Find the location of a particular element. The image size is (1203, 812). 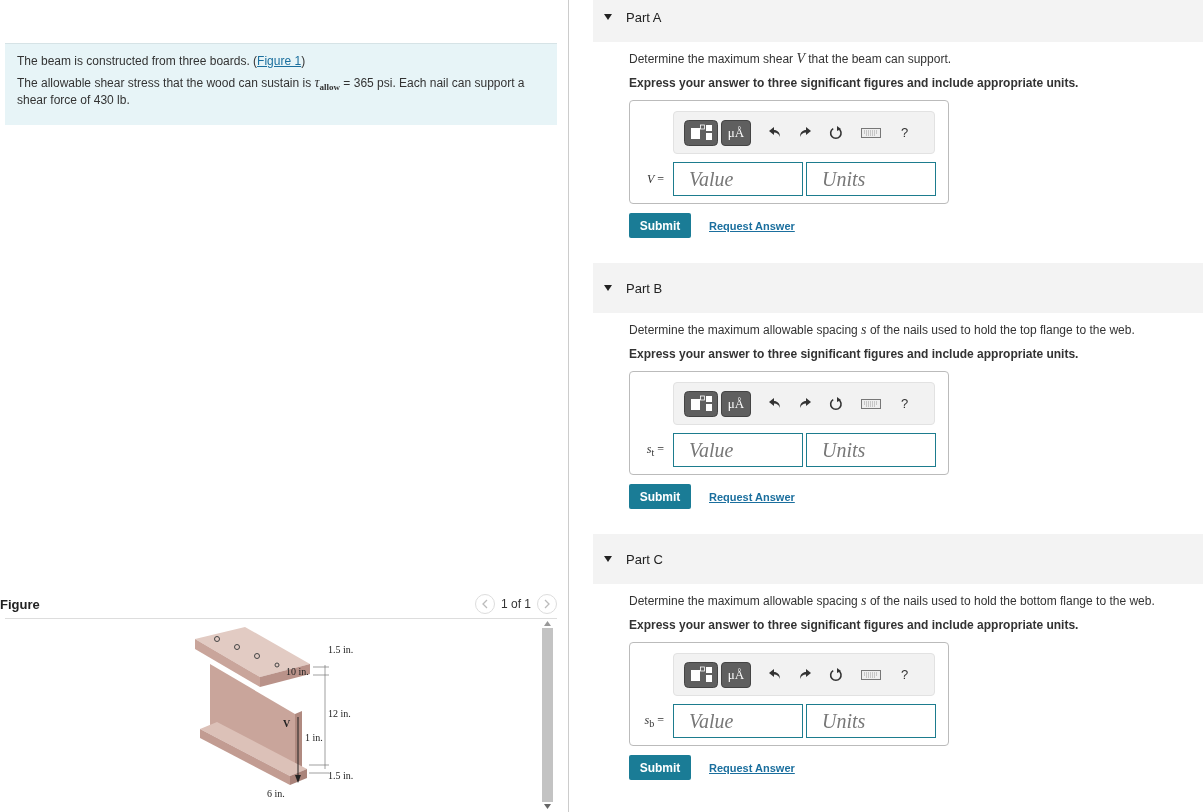

part-header: Part B is located at coordinates (898, 288).